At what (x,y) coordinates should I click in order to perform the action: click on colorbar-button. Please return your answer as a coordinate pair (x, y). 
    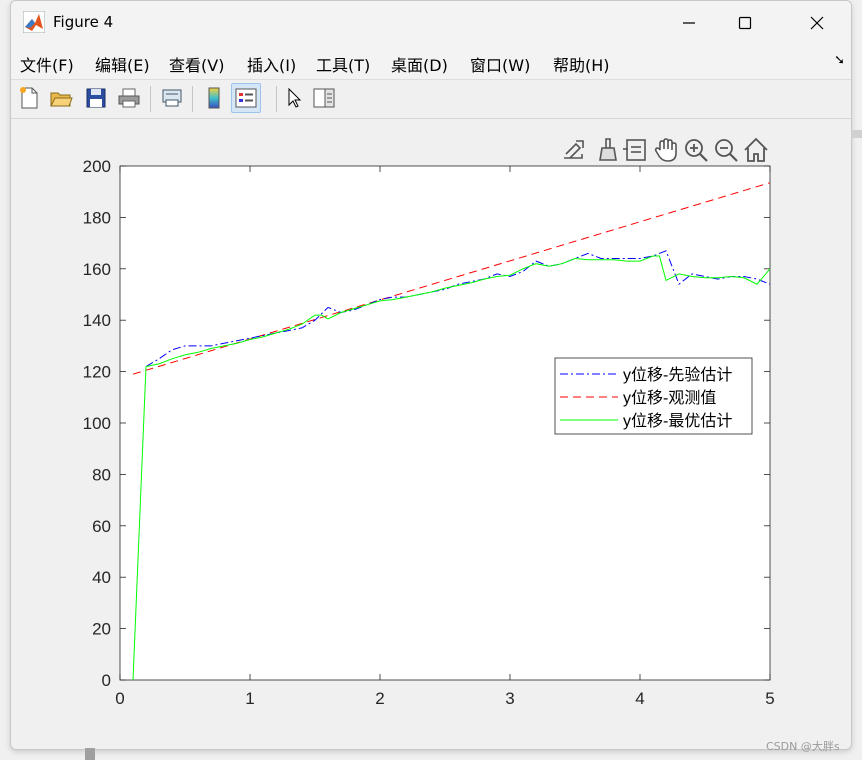
    Looking at the image, I should click on (214, 98).